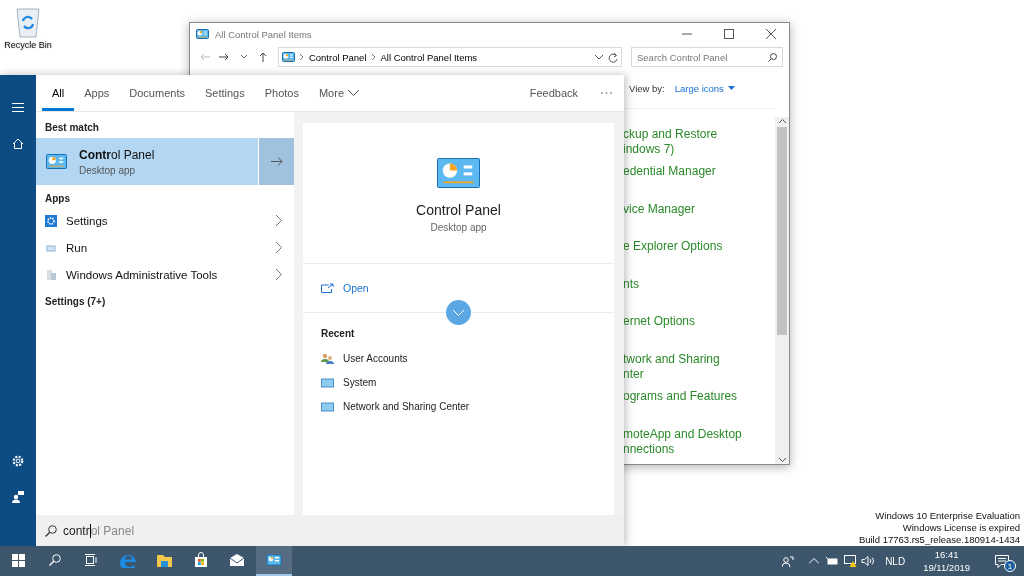  Describe the element at coordinates (224, 57) in the screenshot. I see `forward-arrow-icon` at that location.